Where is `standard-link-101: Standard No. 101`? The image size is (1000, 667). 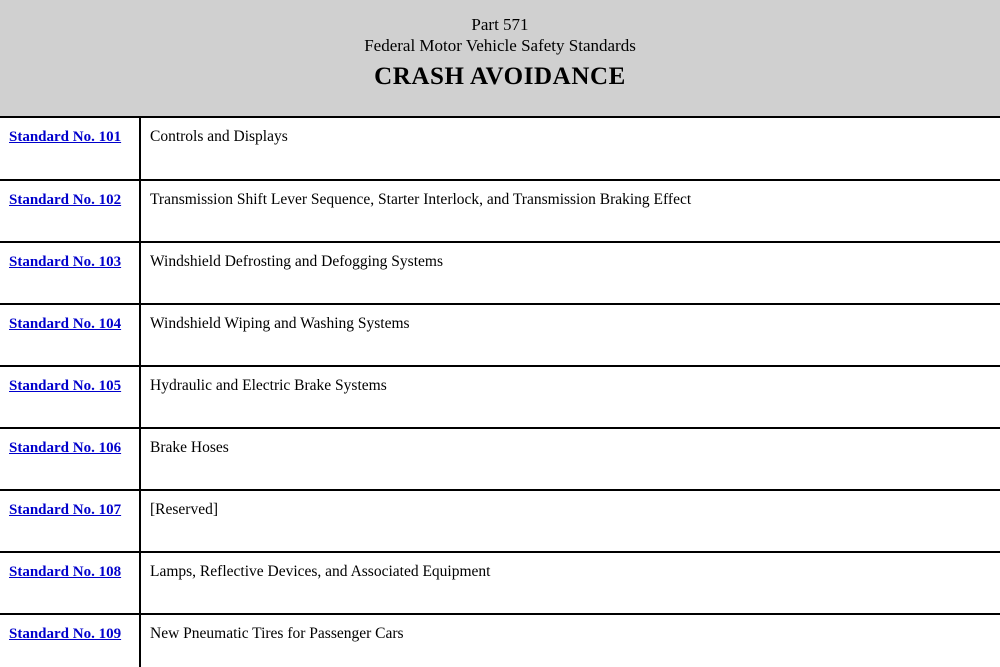
standard-link-101: Standard No. 101 is located at coordinates (65, 137).